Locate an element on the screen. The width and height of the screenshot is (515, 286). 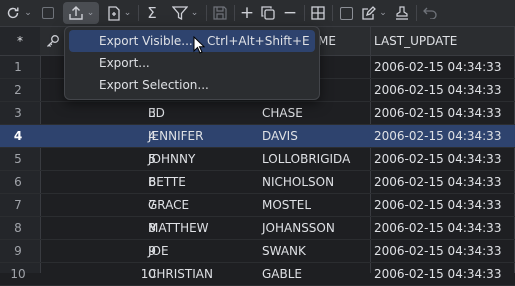
cell-first-name: JOE is located at coordinates (203, 251).